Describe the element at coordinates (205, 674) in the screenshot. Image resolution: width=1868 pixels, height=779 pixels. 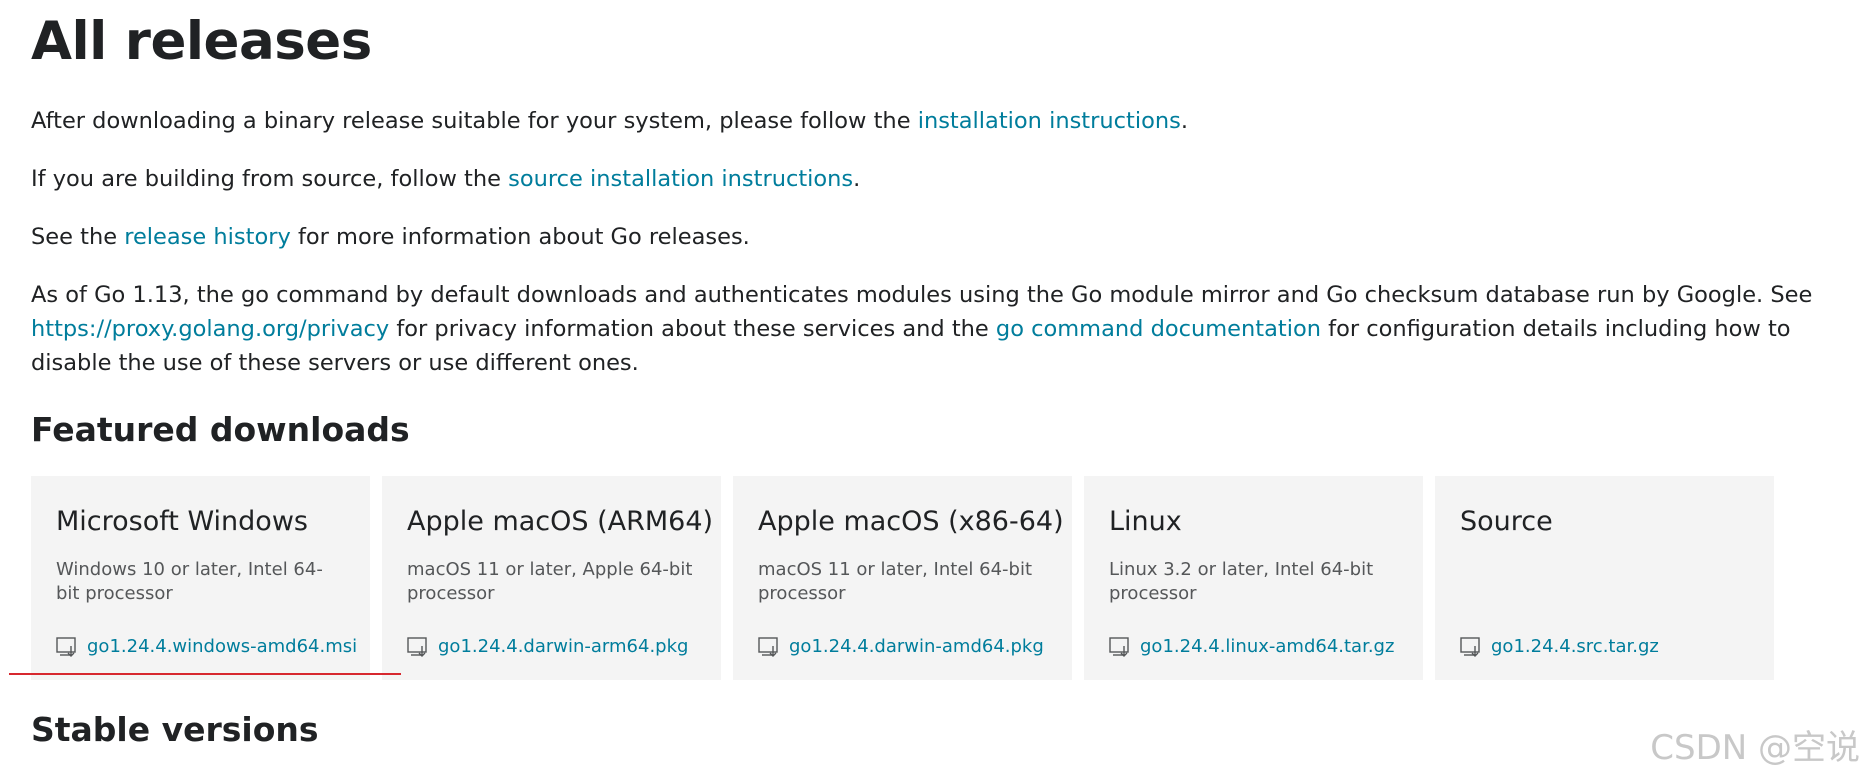
I see `red-underline-annotation` at that location.